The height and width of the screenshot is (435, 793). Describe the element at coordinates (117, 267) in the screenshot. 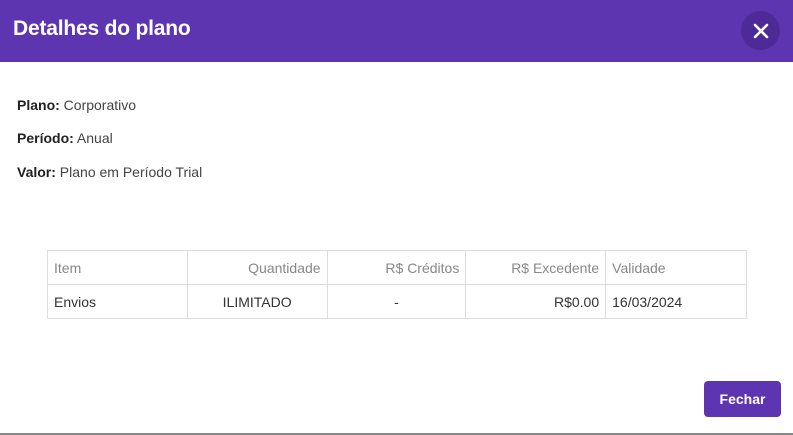

I see `column-header-item: Item` at that location.